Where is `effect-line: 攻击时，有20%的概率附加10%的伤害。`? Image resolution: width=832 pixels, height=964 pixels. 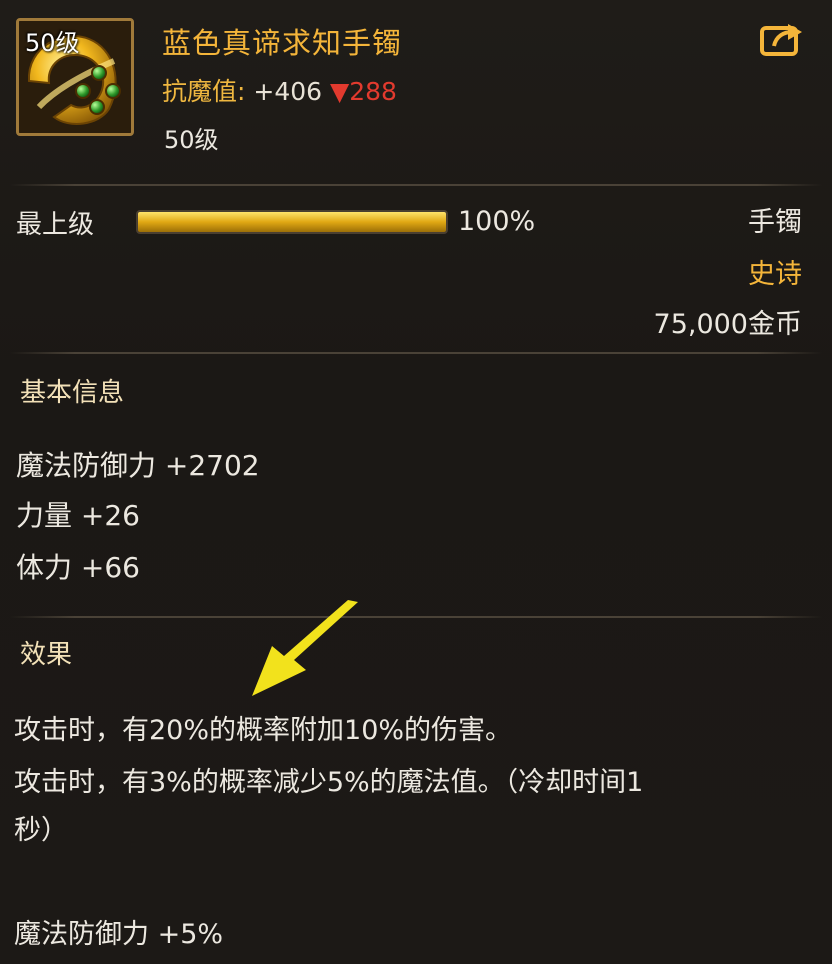 effect-line: 攻击时，有20%的概率附加10%的伤害。 is located at coordinates (263, 730).